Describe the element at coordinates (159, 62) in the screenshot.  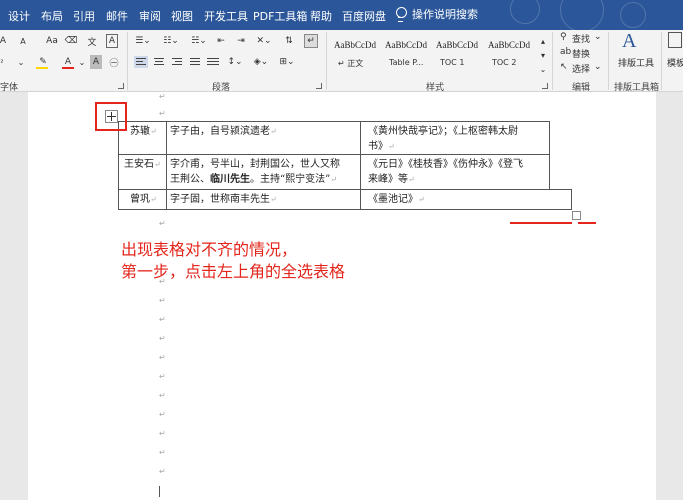
I see `align-center-icon` at that location.